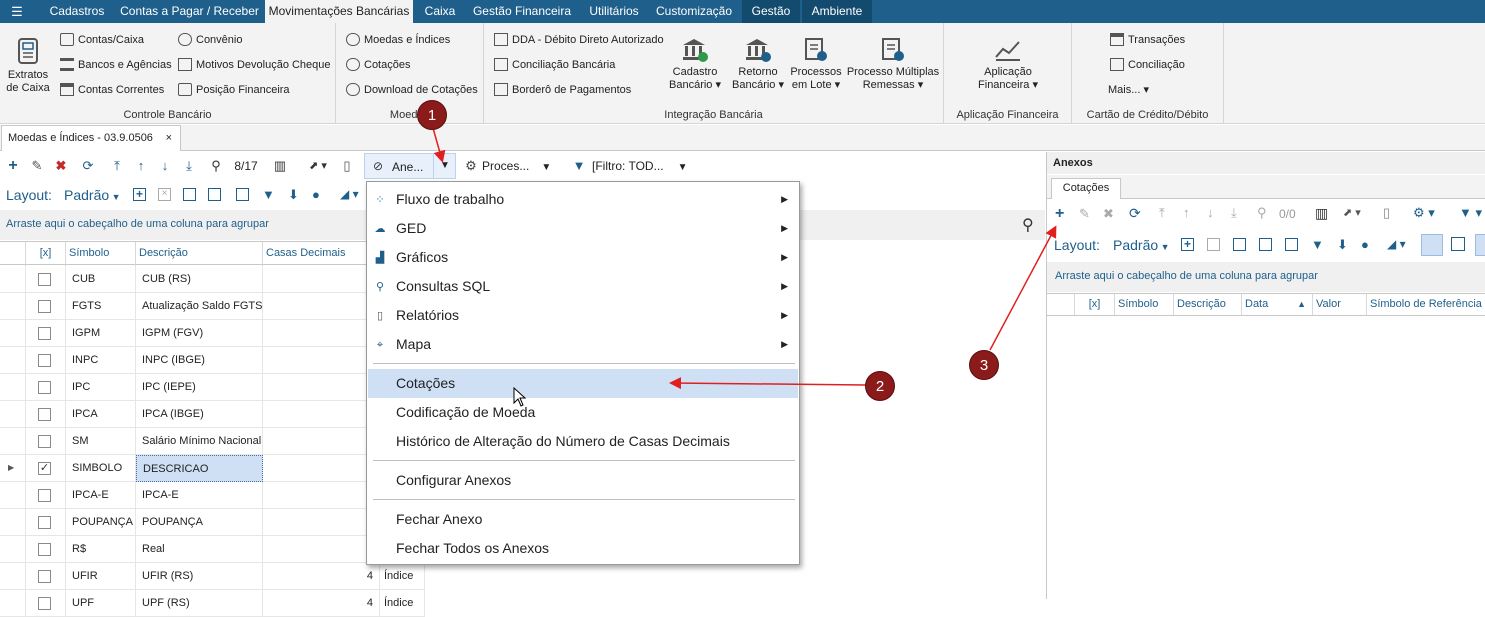  What do you see at coordinates (432, 115) in the screenshot?
I see `callout-1: 1` at bounding box center [432, 115].